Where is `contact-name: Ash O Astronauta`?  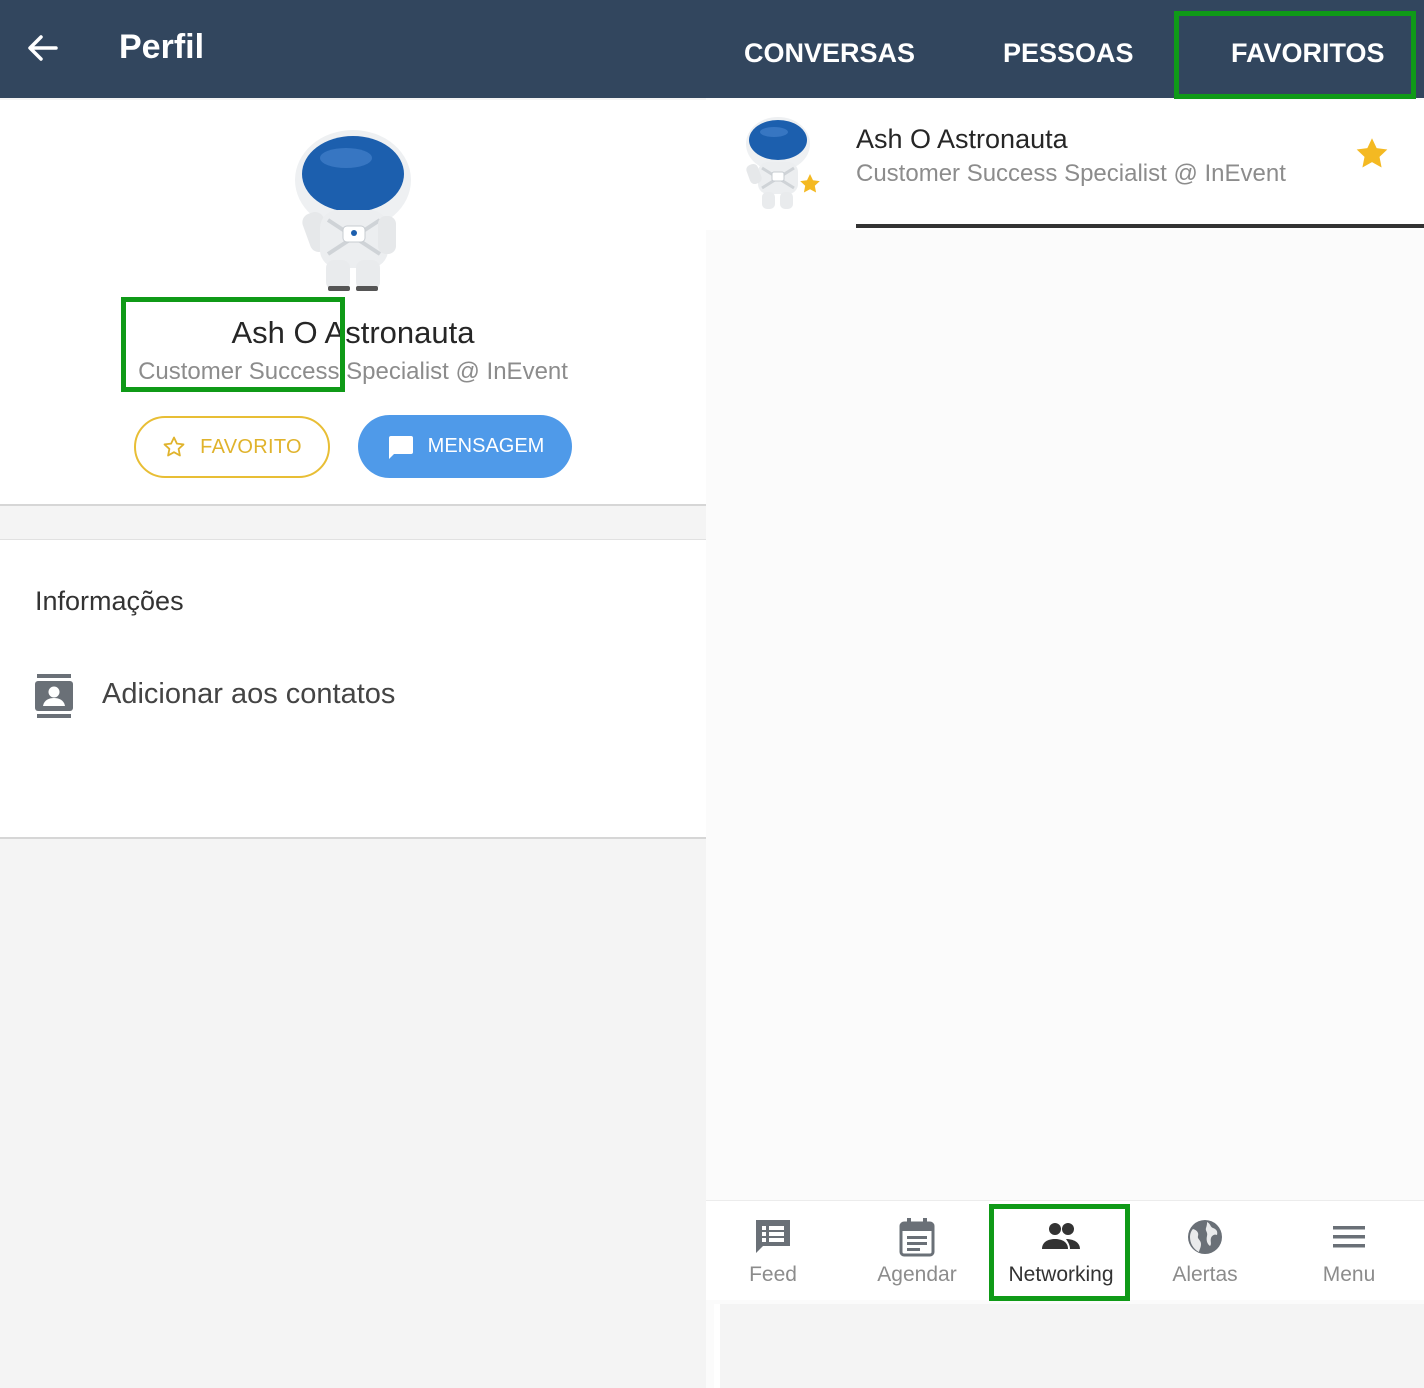
contact-name: Ash O Astronauta is located at coordinates (962, 139).